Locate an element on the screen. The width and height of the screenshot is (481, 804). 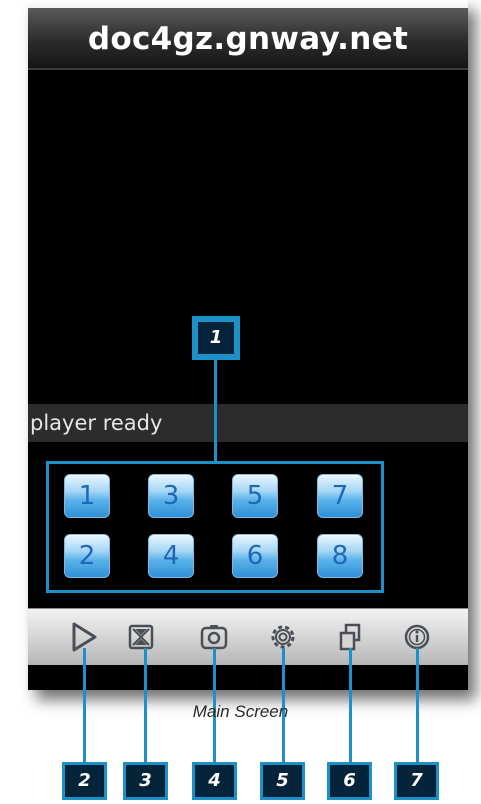
bottom-toolbar is located at coordinates (248, 636).